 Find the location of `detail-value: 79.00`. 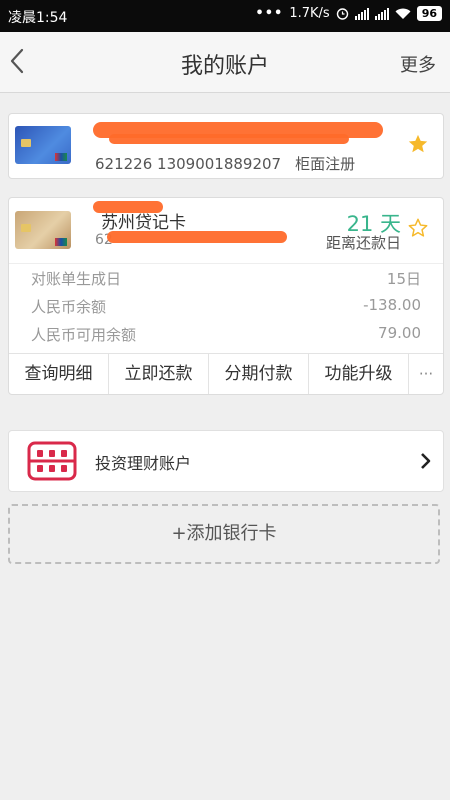

detail-value: 79.00 is located at coordinates (399, 333).